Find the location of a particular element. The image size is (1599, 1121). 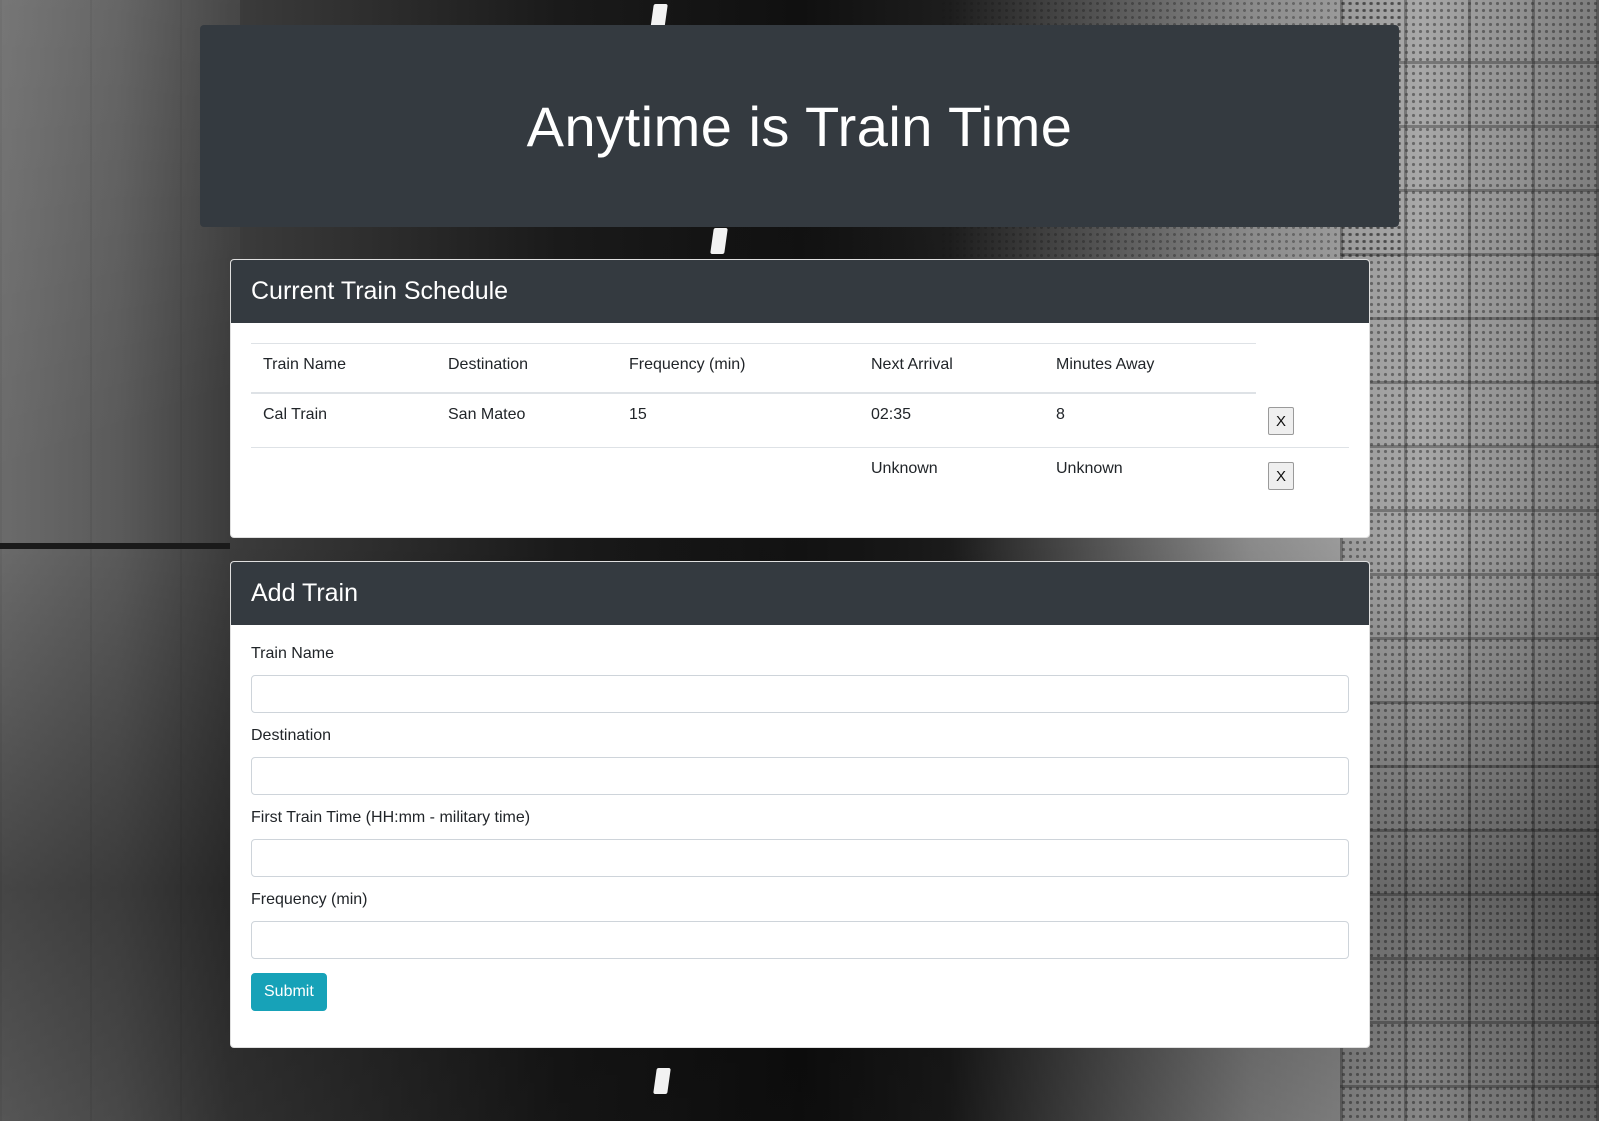

cell-next-arrival: 02:35 is located at coordinates (891, 414).